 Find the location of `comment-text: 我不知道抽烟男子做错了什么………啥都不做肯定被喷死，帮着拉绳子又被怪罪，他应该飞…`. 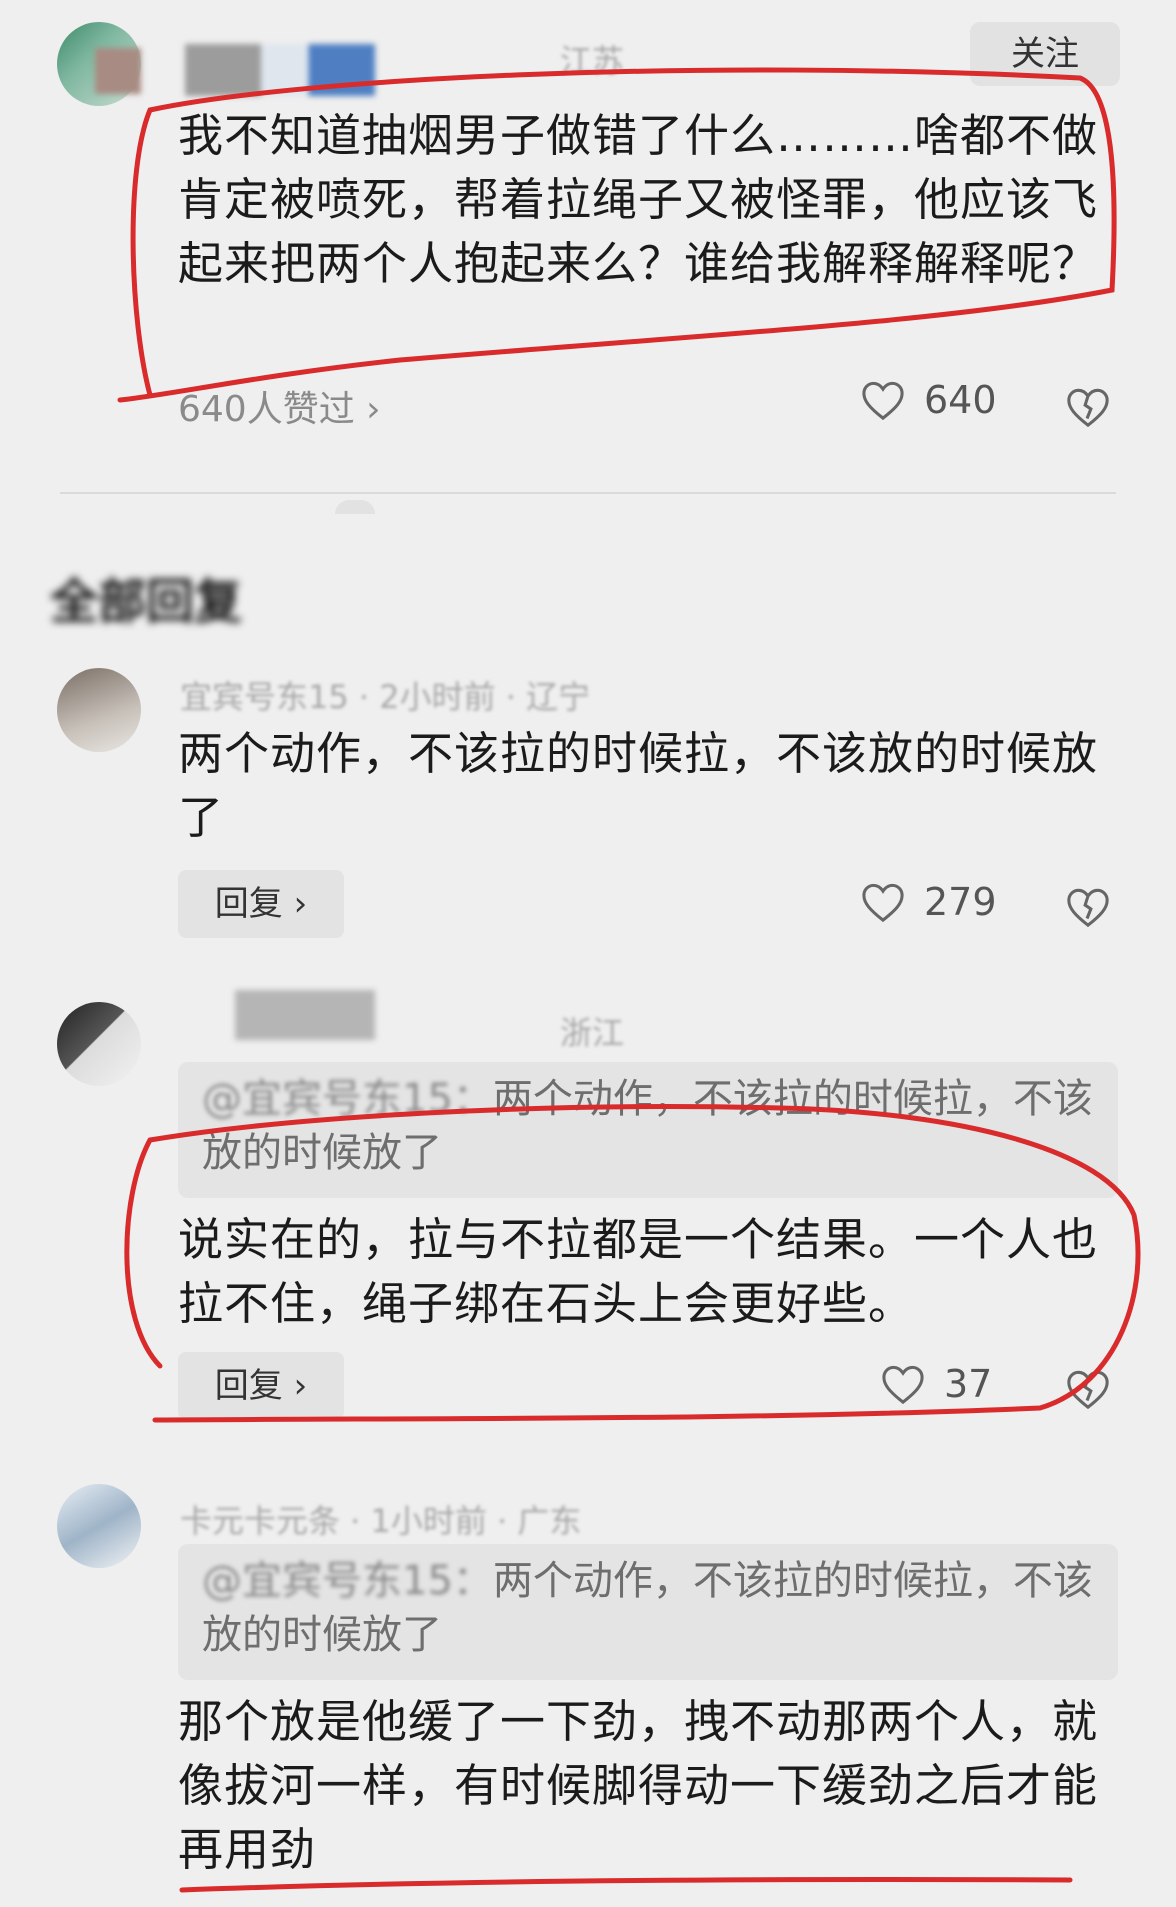

comment-text: 我不知道抽烟男子做错了什么………啥都不做肯定被喷死，帮着拉绳子又被怪罪，他应该飞… is located at coordinates (638, 199).